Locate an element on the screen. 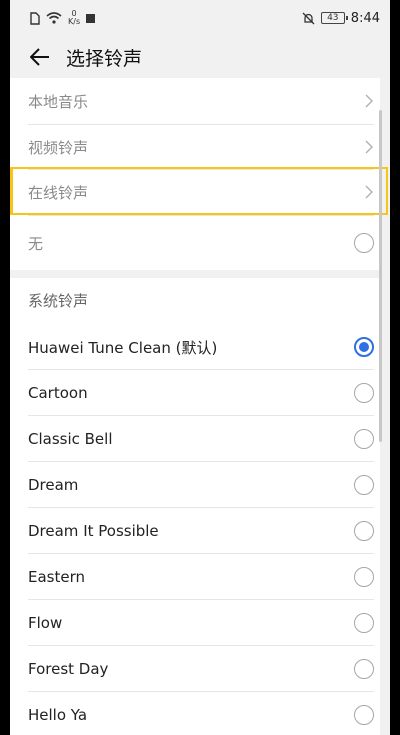 This screenshot has height=735, width=400. clock: 8:44 is located at coordinates (365, 18).